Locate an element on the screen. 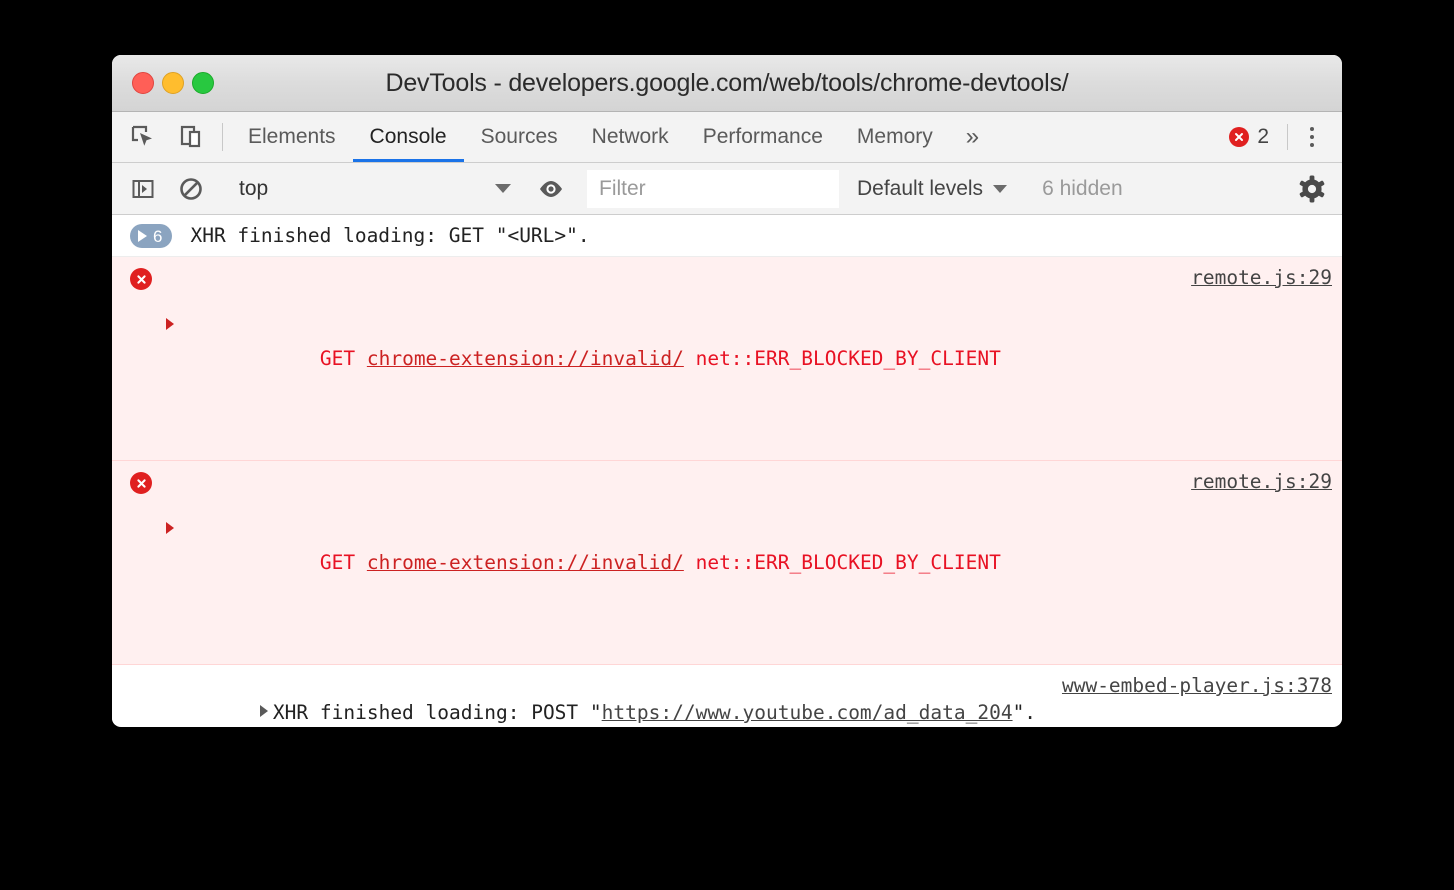  tabbar-divider is located at coordinates (222, 137).